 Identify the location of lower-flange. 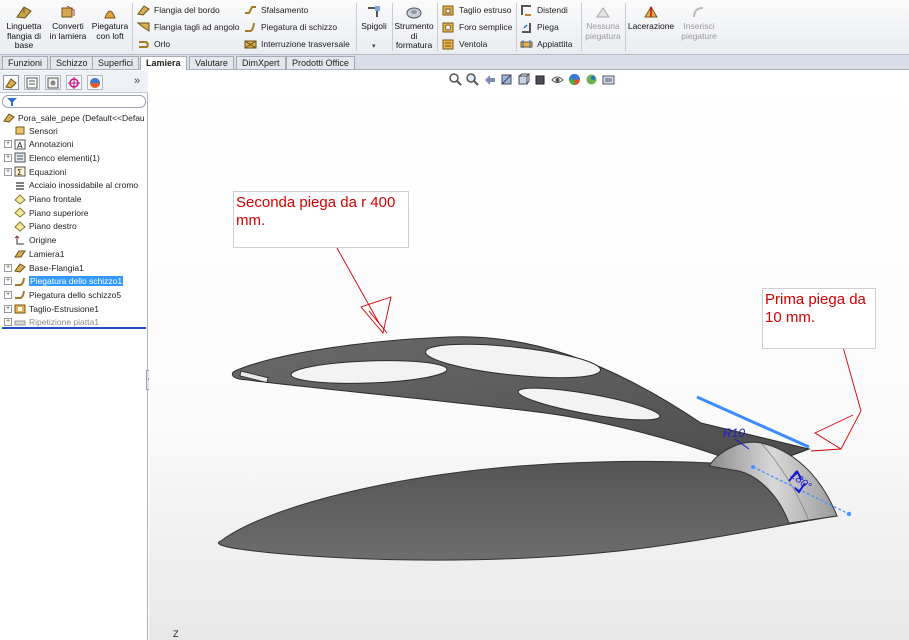
(528, 510).